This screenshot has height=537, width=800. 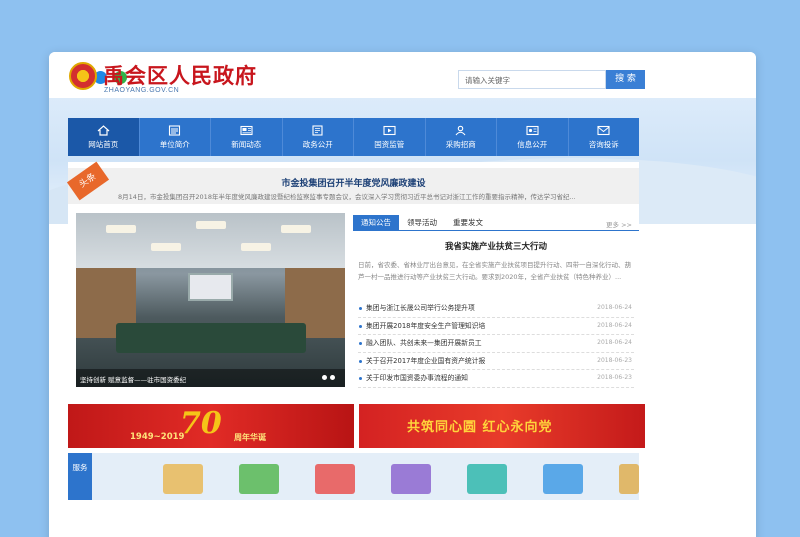 What do you see at coordinates (496, 361) in the screenshot?
I see `list-item: 关于召开2017年度企业国有资产统计报 2018-06-23` at bounding box center [496, 361].